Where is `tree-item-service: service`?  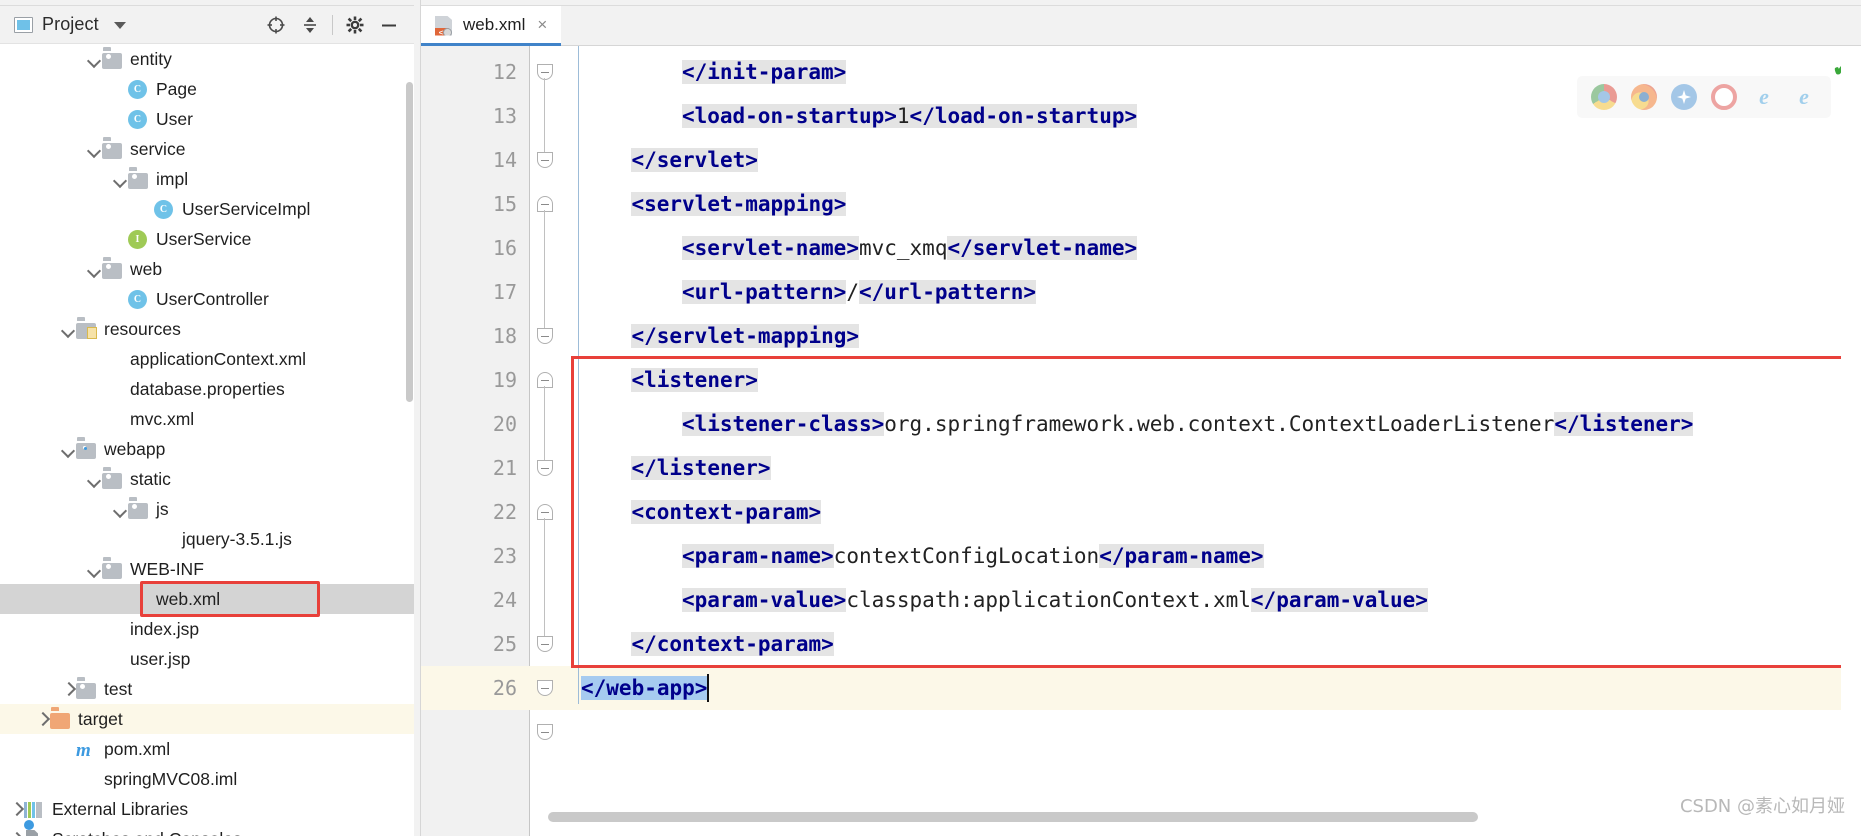
tree-item-service: service is located at coordinates (207, 149).